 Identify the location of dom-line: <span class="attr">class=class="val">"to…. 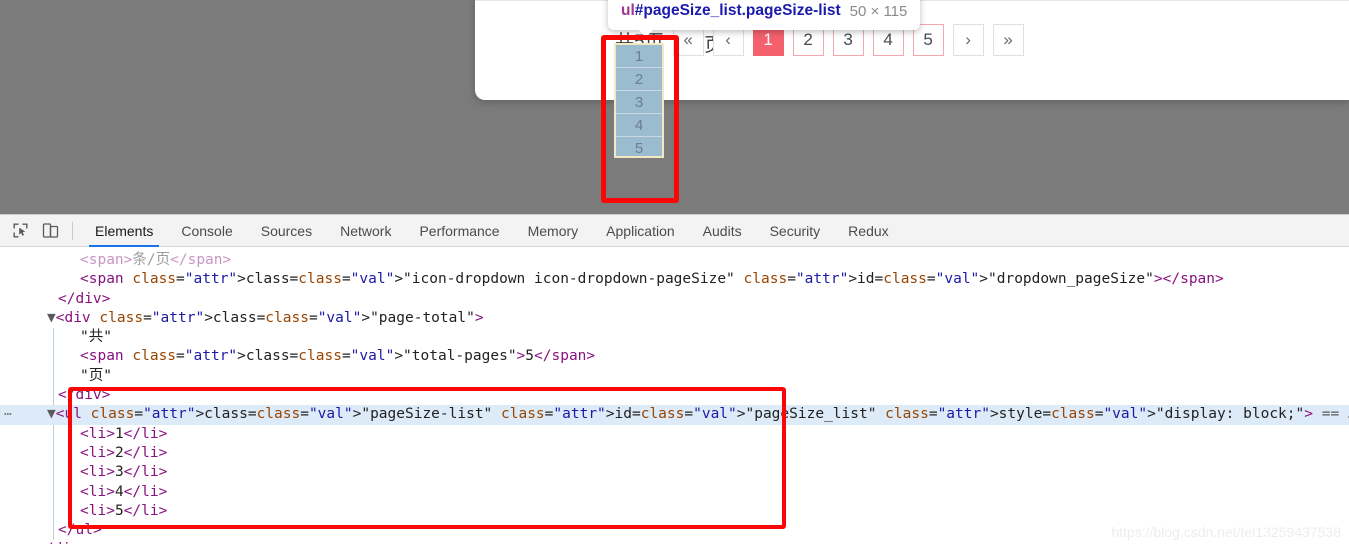
(674, 356).